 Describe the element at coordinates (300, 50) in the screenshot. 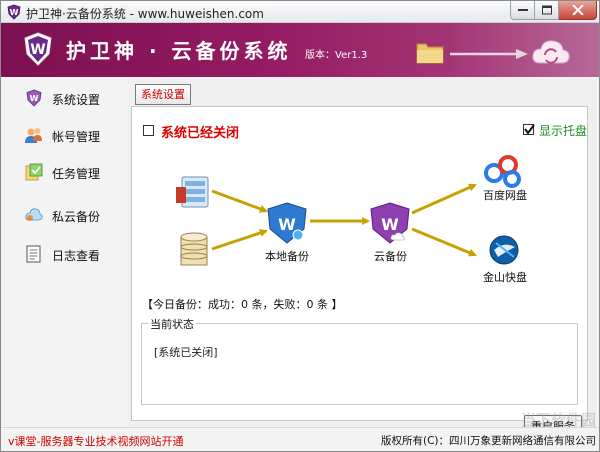

I see `header-banner: W 护卫神 · 云备份系统 版本：Ver1.3` at that location.